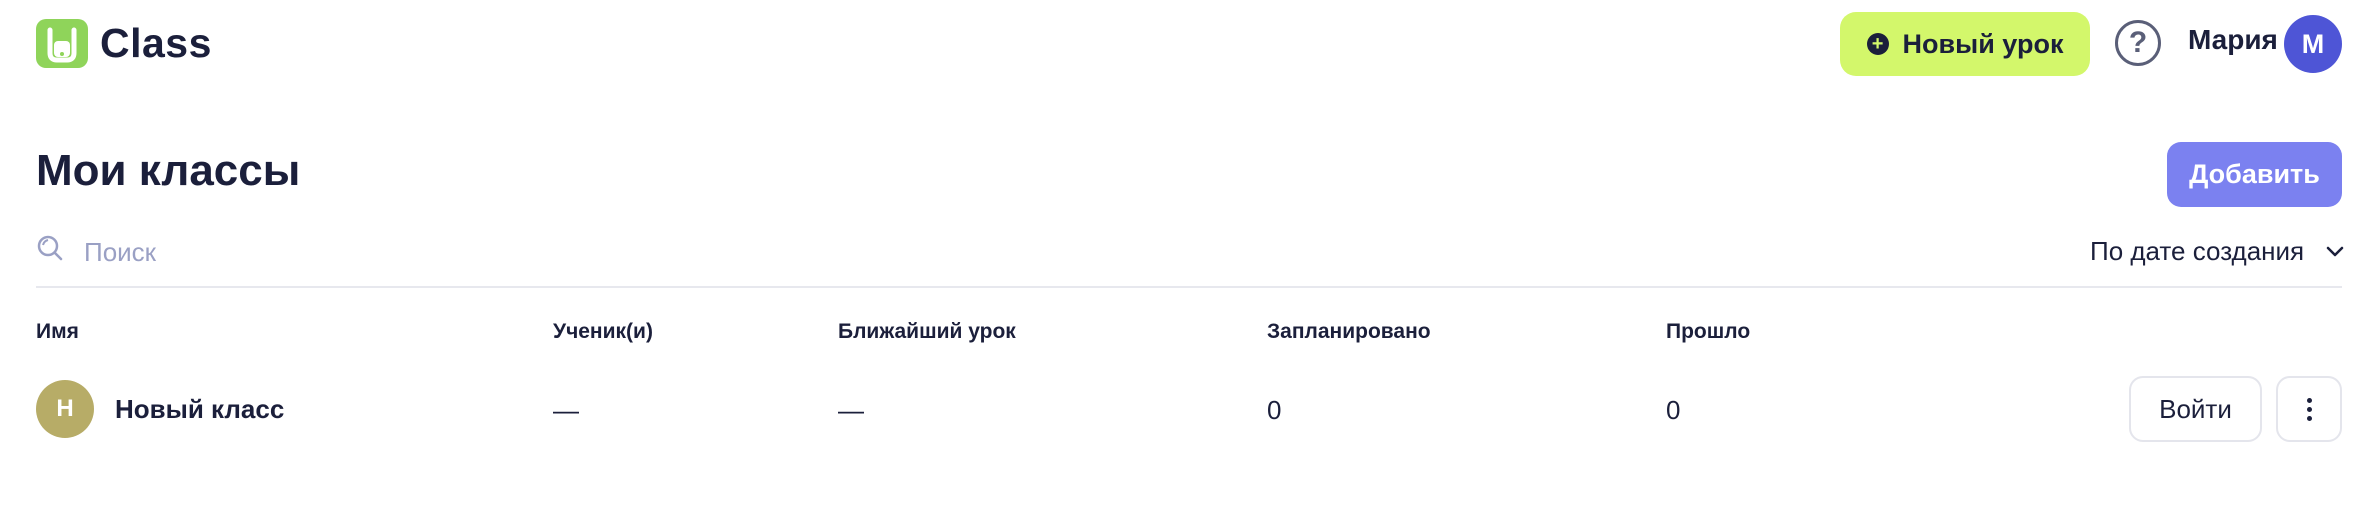 Image resolution: width=2372 pixels, height=514 pixels. I want to click on page-title: Мои классы, so click(168, 170).